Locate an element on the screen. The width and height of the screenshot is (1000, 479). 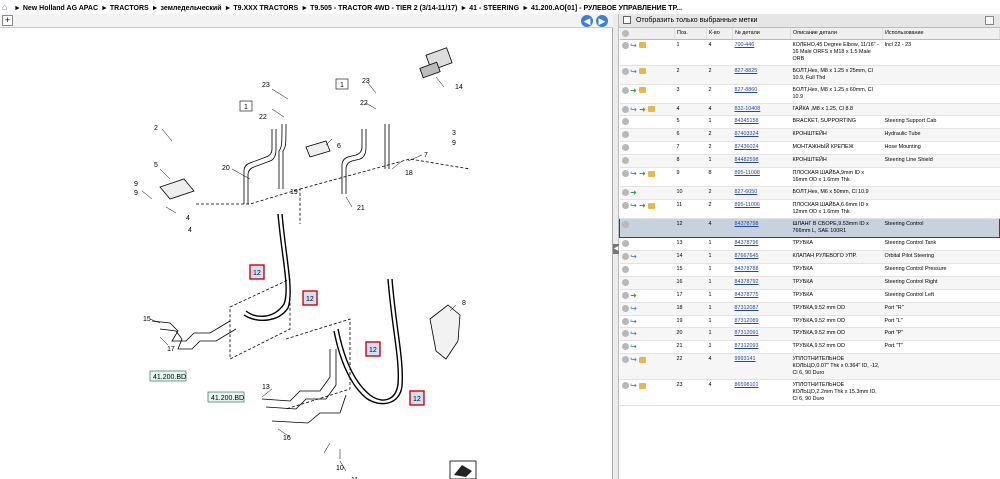
breadcrumb-item: New Holland AG APAC is located at coordinates (60, 8).